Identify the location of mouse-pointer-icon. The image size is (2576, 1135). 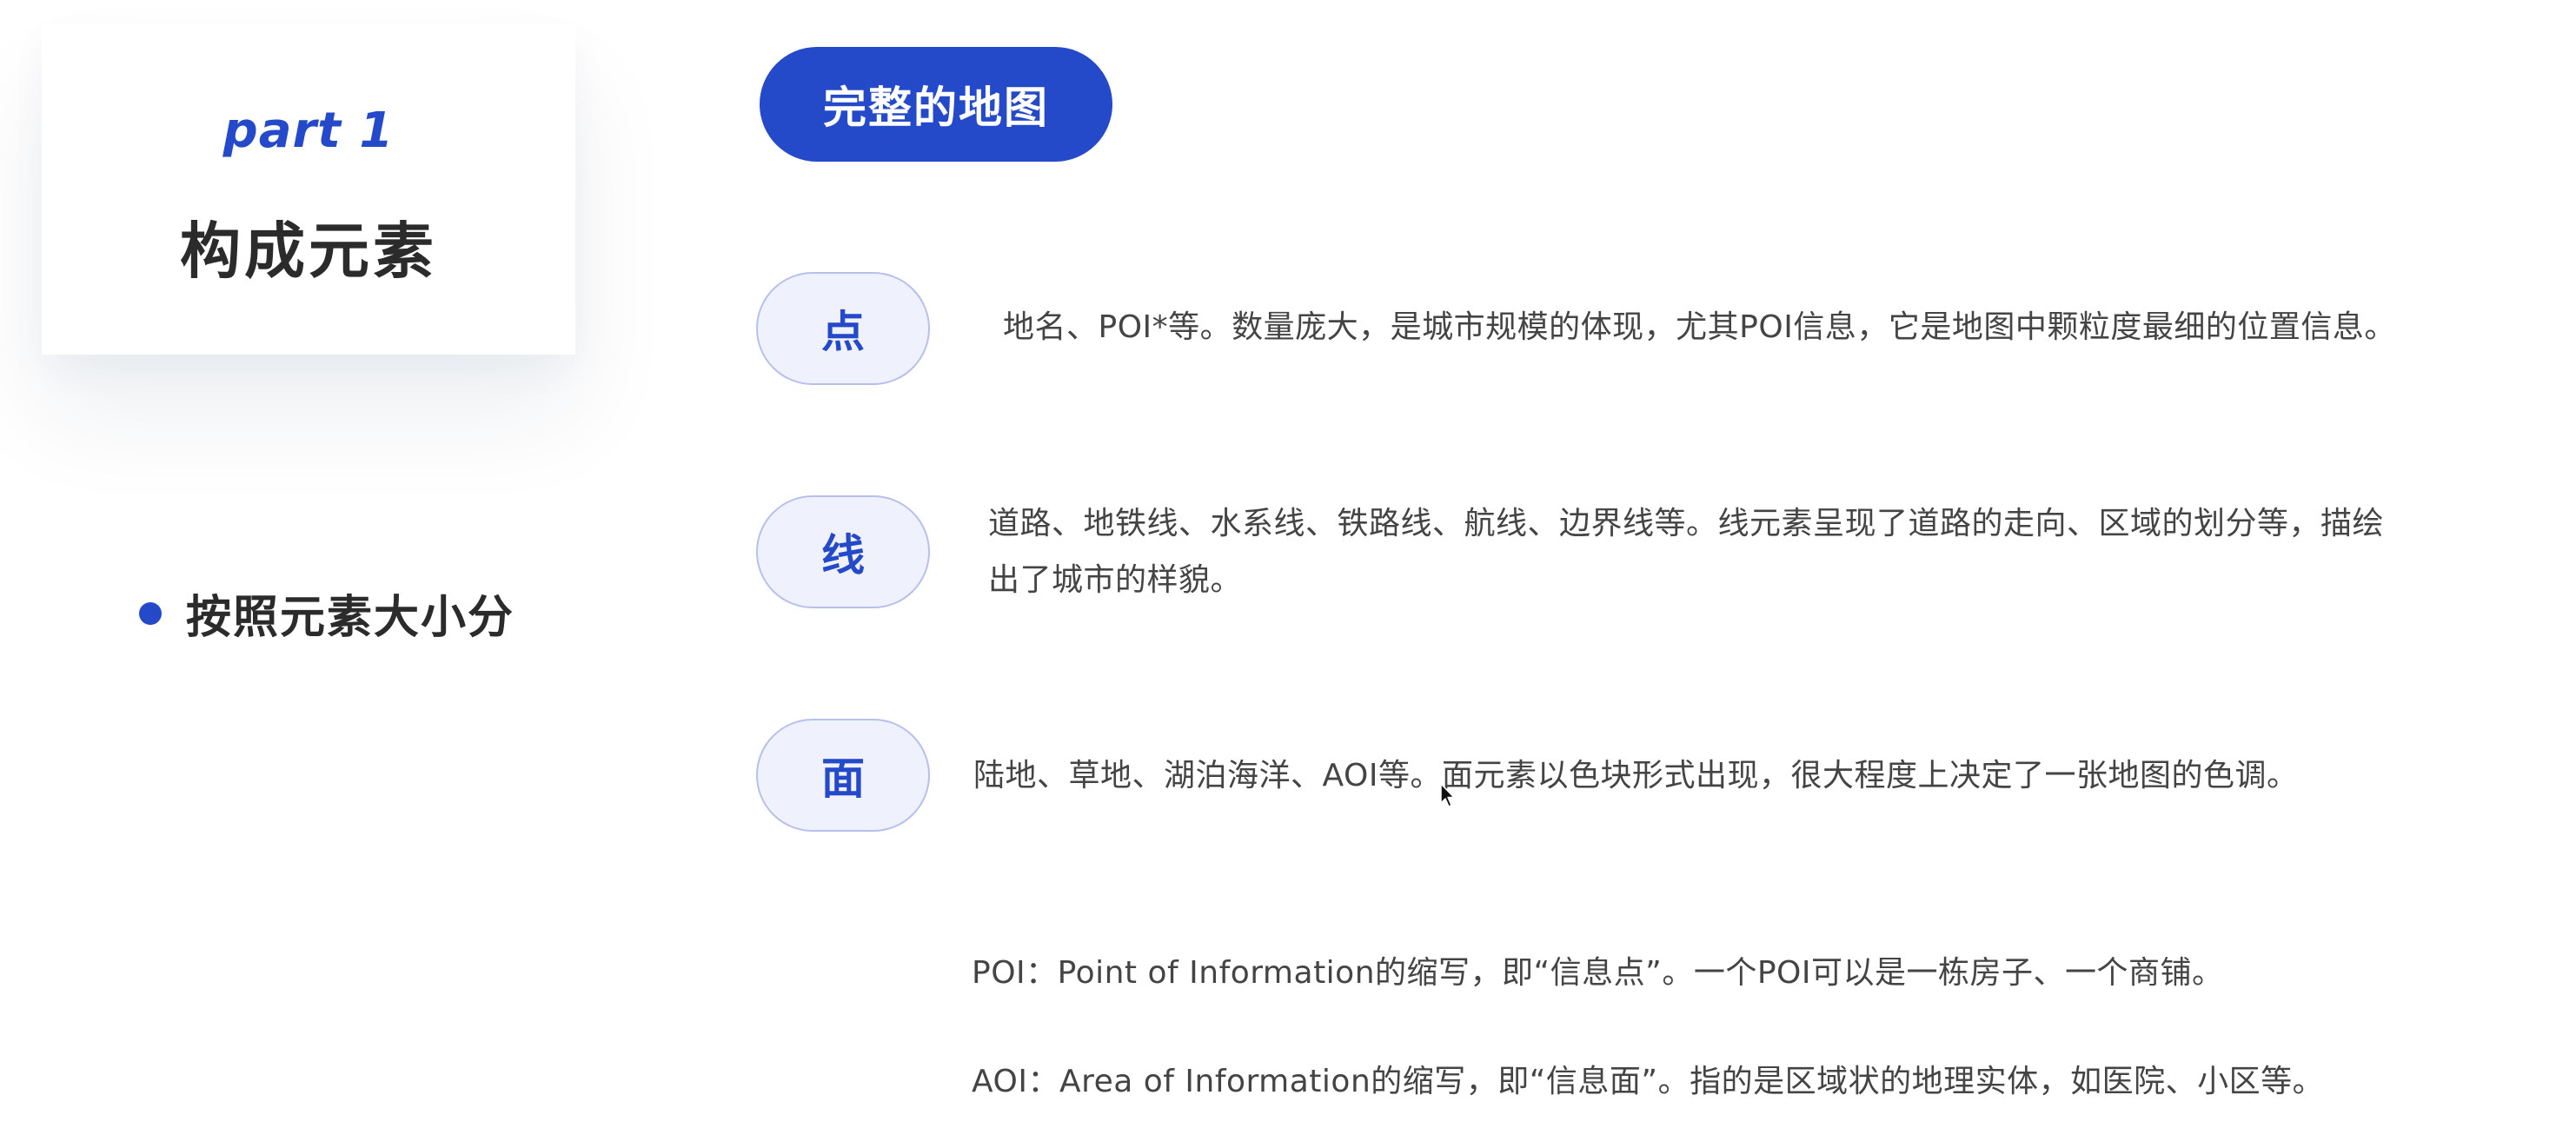
(1447, 795).